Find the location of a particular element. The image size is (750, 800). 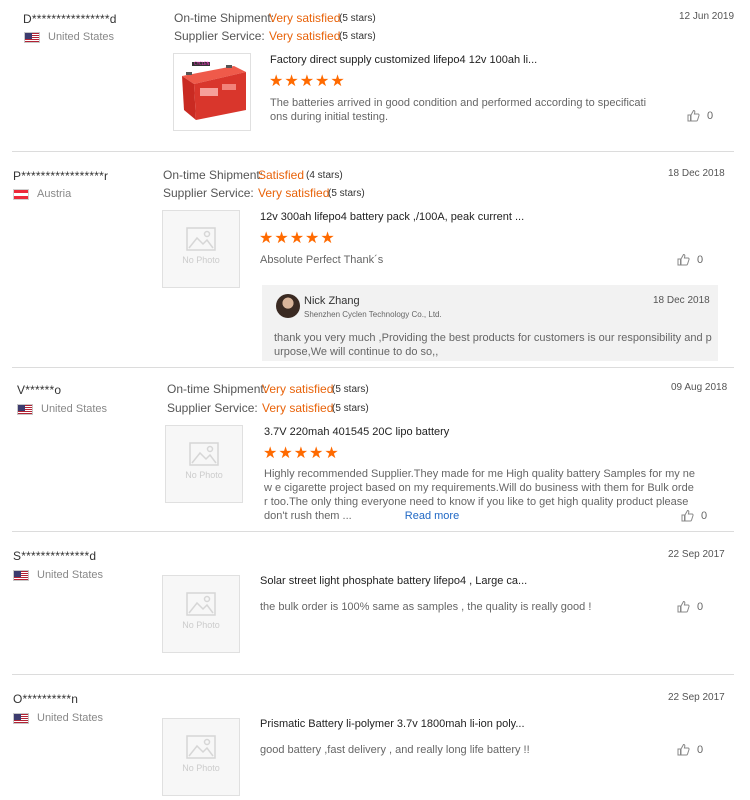

buyer-name: P*****************r is located at coordinates (61, 176).